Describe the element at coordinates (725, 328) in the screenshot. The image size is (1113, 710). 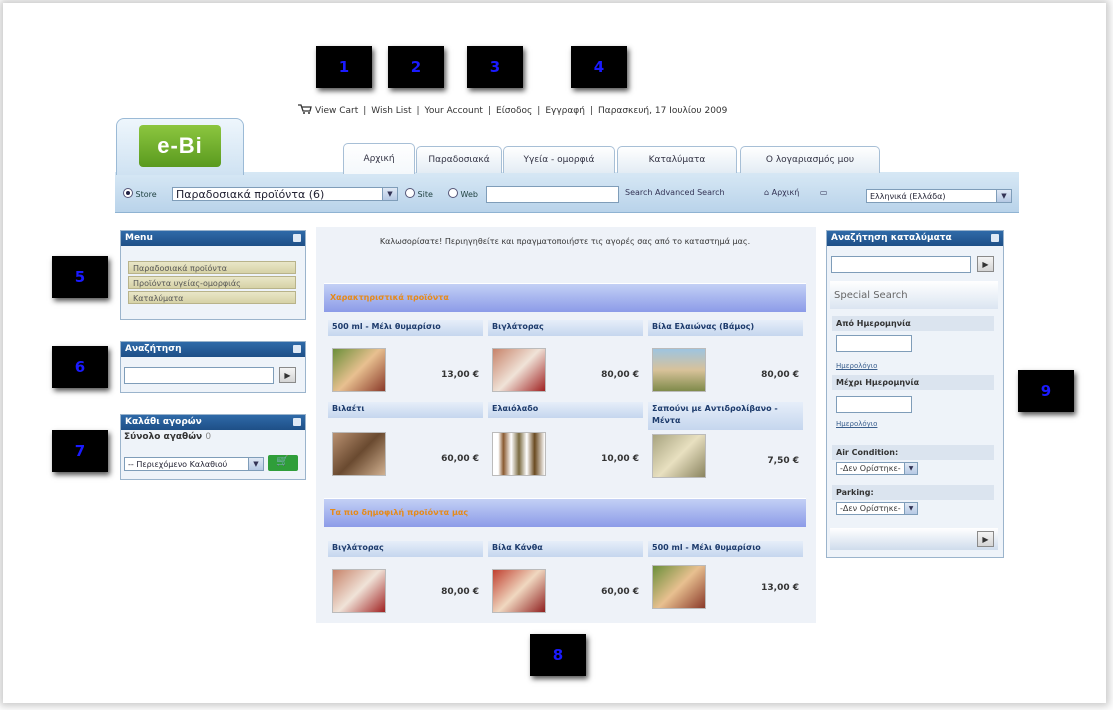
I see `product-name: Βίλα Ελαιώνας (Βάμος)` at that location.